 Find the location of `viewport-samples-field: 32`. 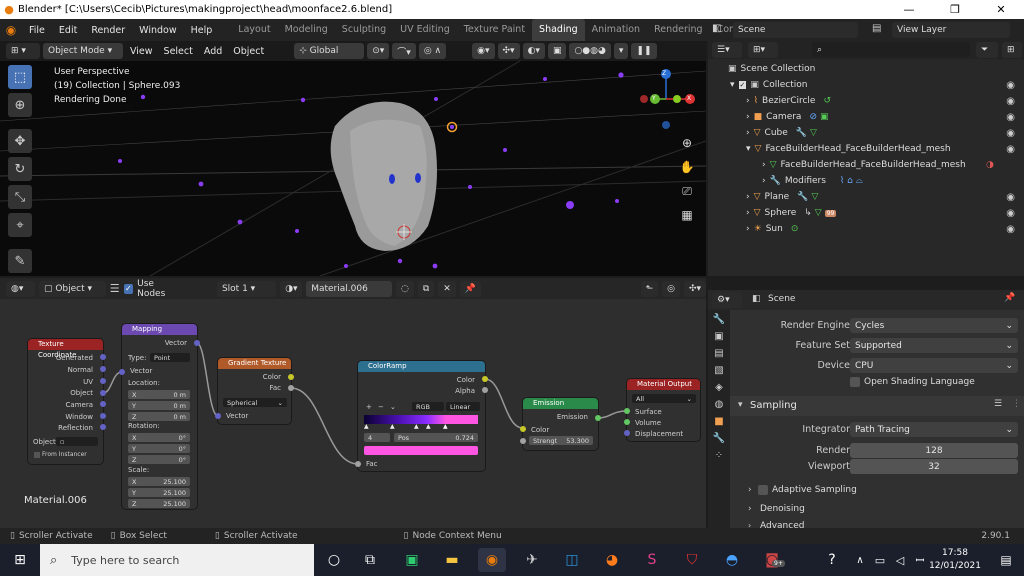

viewport-samples-field: 32 is located at coordinates (934, 466).